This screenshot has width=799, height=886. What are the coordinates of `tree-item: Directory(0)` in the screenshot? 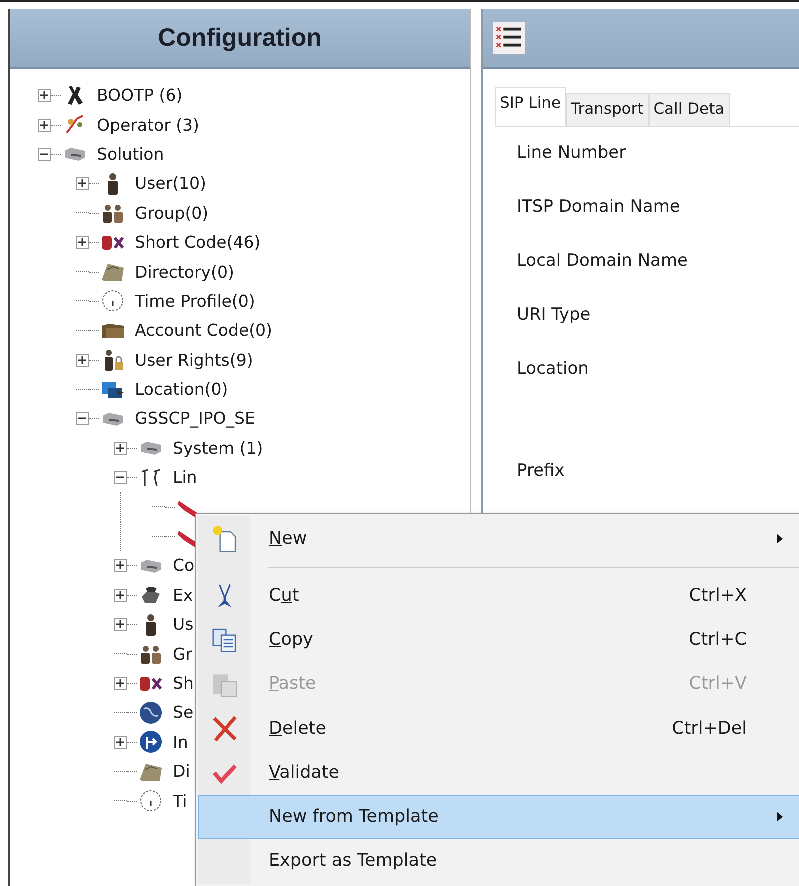 It's located at (184, 272).